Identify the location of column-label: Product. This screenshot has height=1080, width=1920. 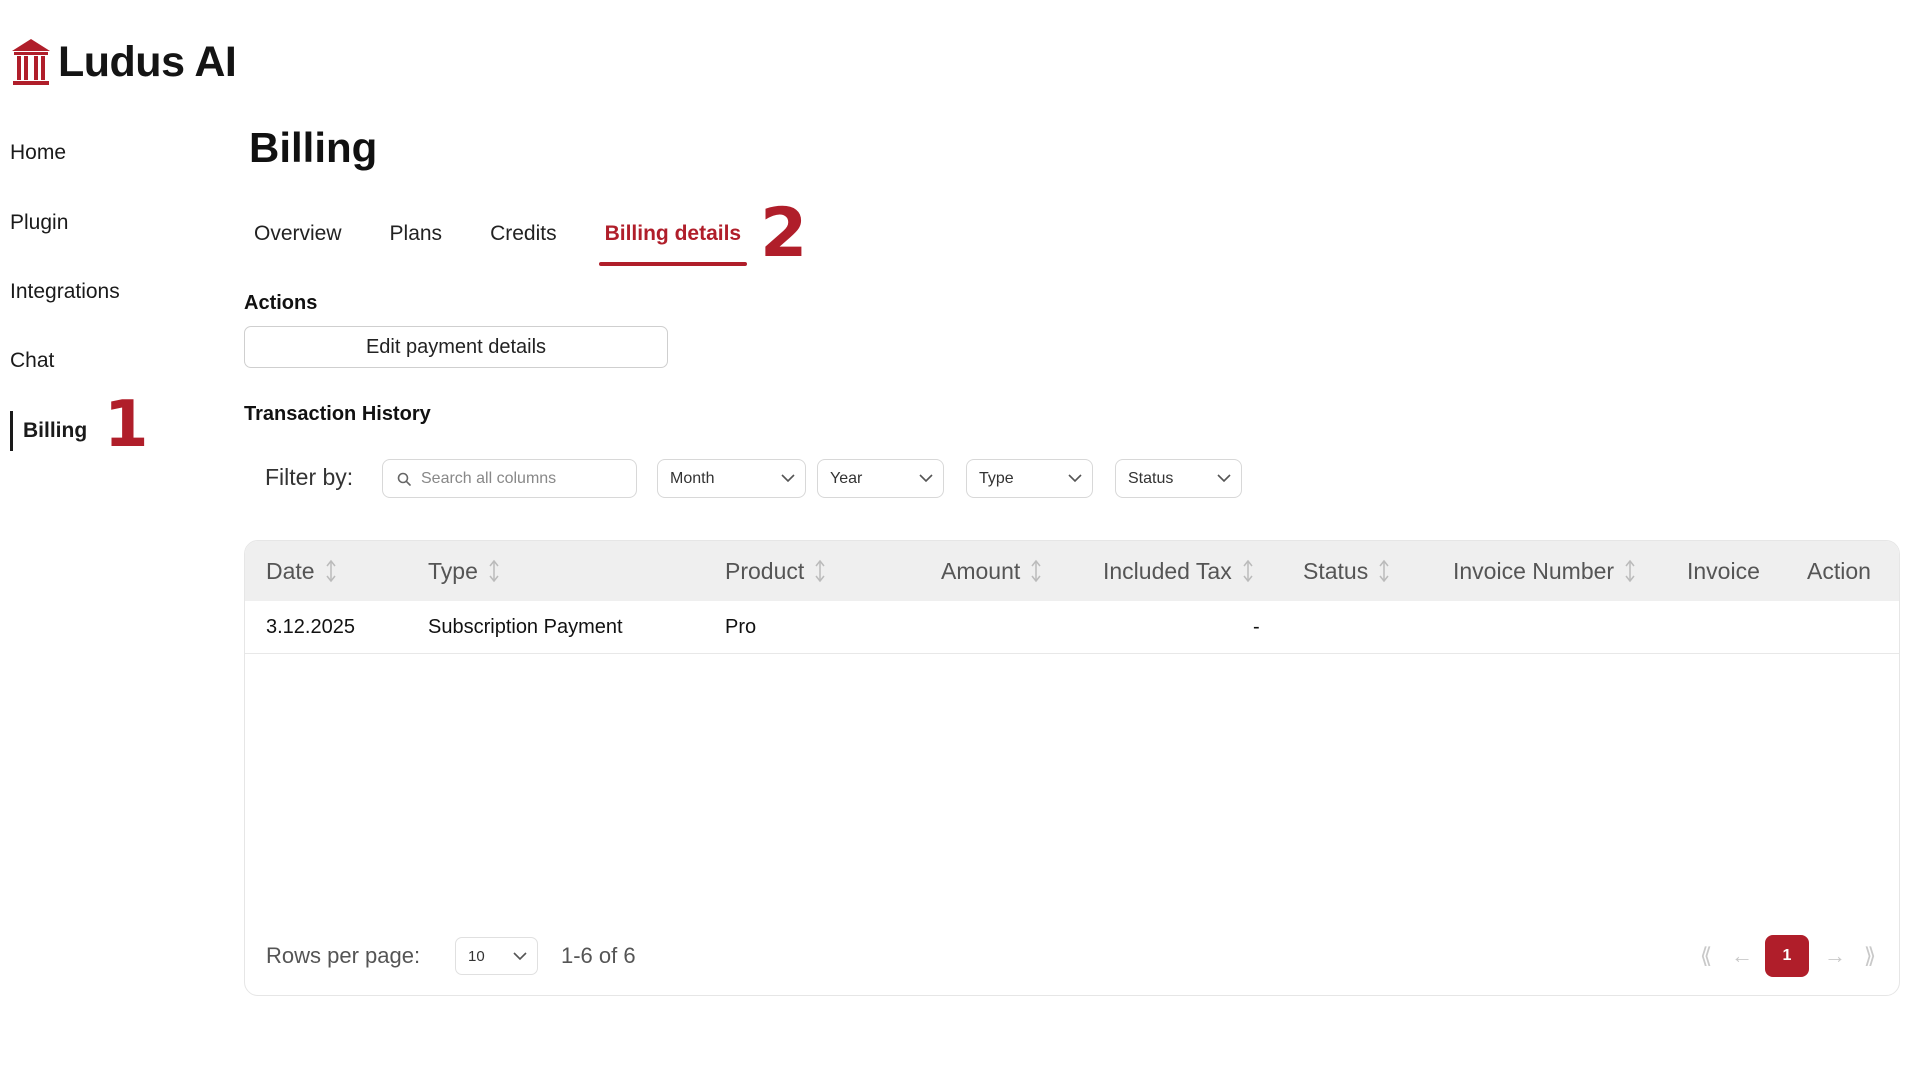
(765, 570).